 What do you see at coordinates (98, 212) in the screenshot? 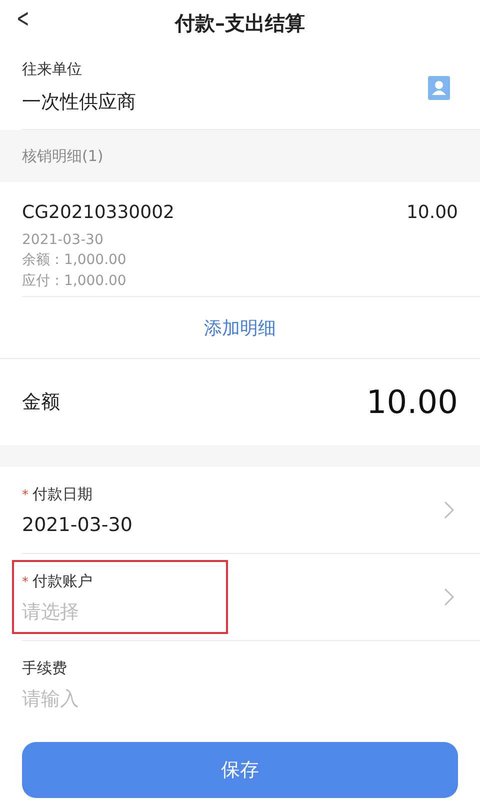
I see `order-code: CG20210330002` at bounding box center [98, 212].